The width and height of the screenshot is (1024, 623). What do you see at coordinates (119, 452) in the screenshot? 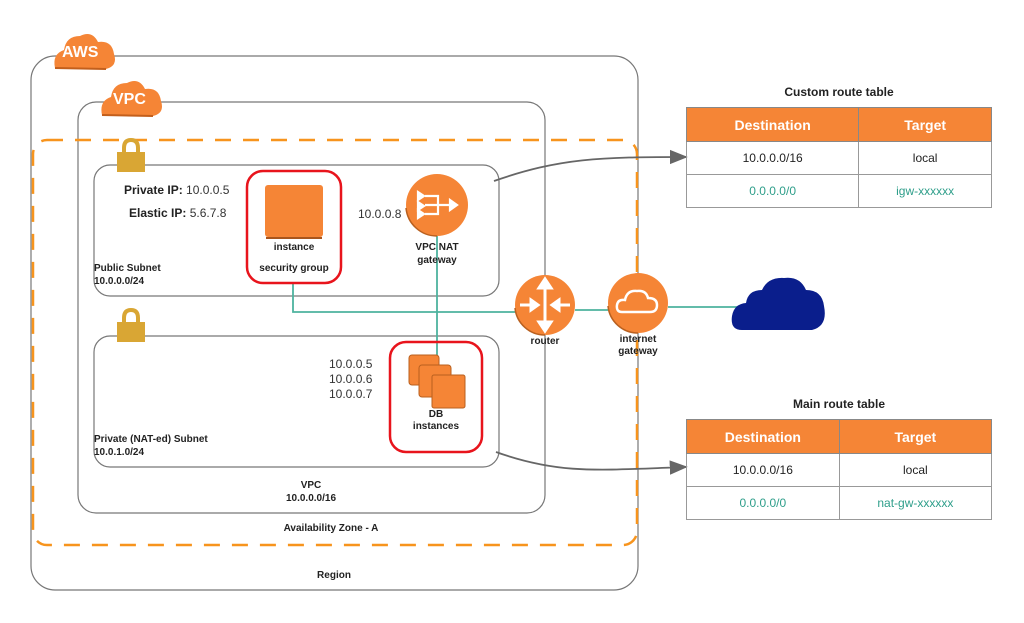
I see `private-subnet-cidr: 10.0.1.0/24` at bounding box center [119, 452].